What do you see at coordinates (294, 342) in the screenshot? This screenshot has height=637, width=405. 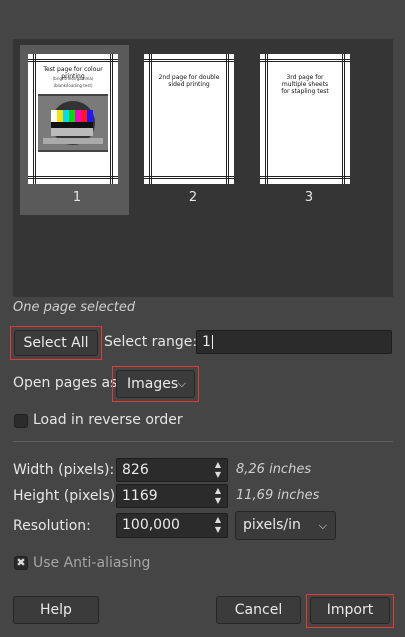 I see `select-range-input: 1` at bounding box center [294, 342].